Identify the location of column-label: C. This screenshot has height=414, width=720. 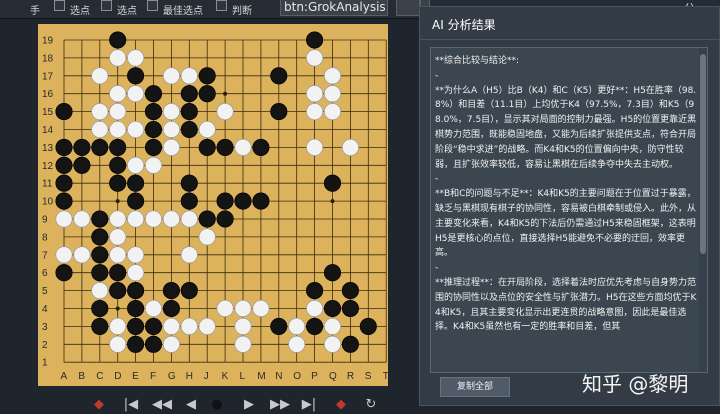
(99, 376).